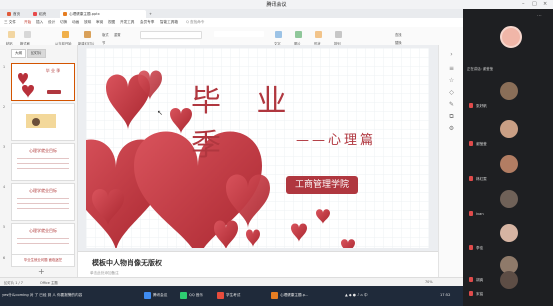 The width and height of the screenshot is (553, 306). I want to click on ppt-app-icon, so click(274, 295).